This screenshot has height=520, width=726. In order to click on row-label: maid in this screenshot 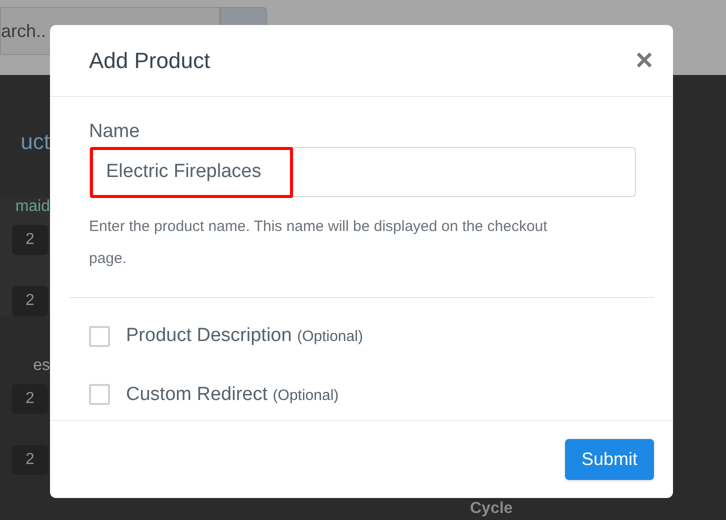, I will do `click(32, 207)`.